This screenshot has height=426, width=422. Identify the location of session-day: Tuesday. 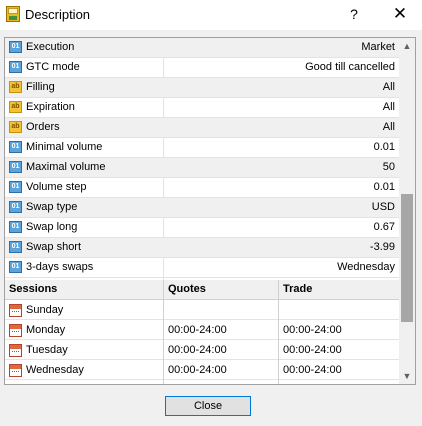
(47, 350).